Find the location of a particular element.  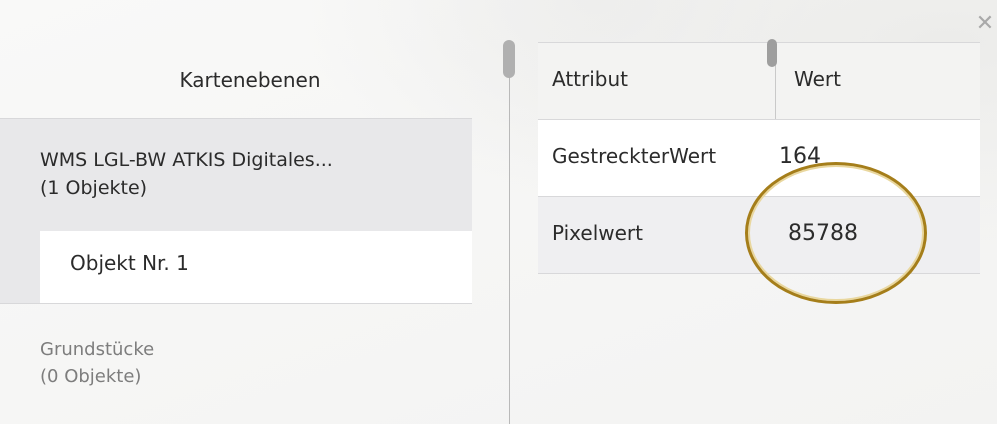

table-row: GestreckterWert 164 is located at coordinates (759, 158).